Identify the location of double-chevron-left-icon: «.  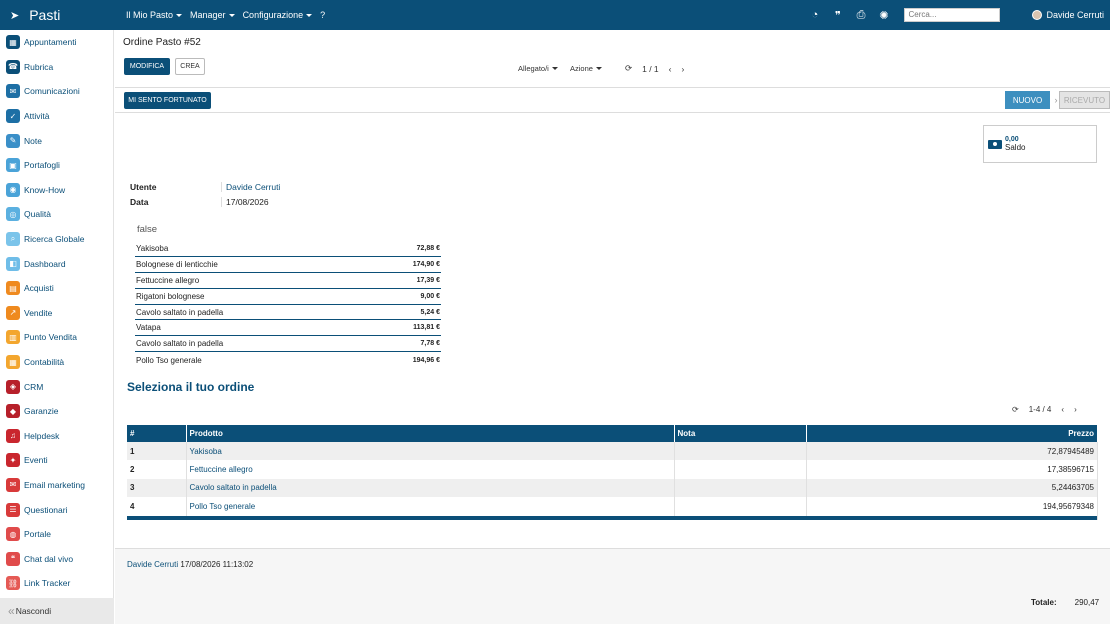
(11, 611).